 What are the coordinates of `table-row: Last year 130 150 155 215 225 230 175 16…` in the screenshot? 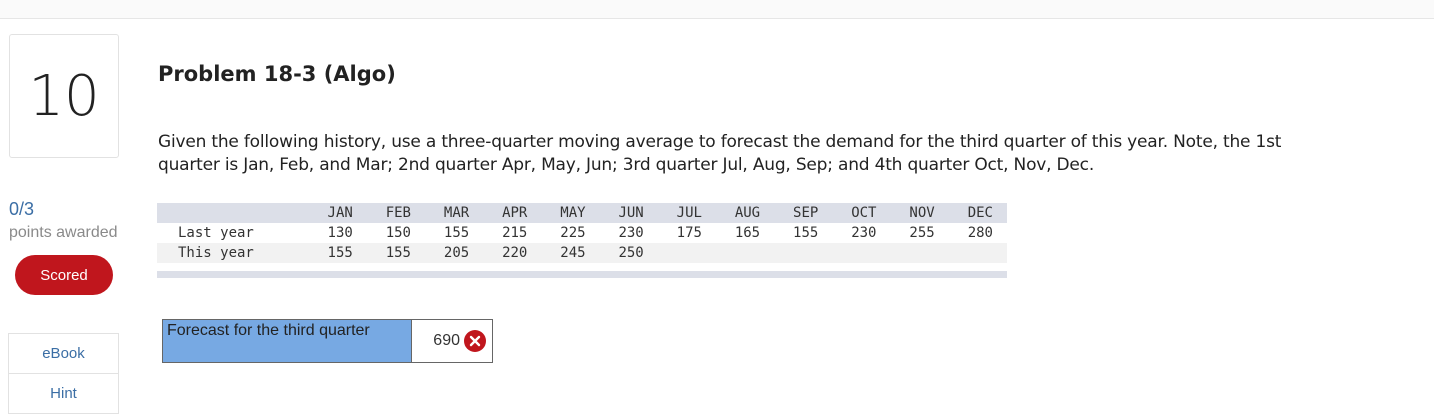 It's located at (582, 233).